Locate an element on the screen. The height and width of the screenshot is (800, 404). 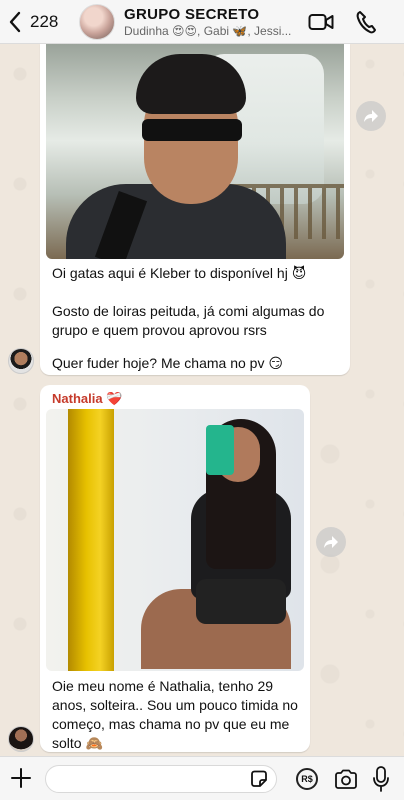
phone-icon is located at coordinates (366, 22).